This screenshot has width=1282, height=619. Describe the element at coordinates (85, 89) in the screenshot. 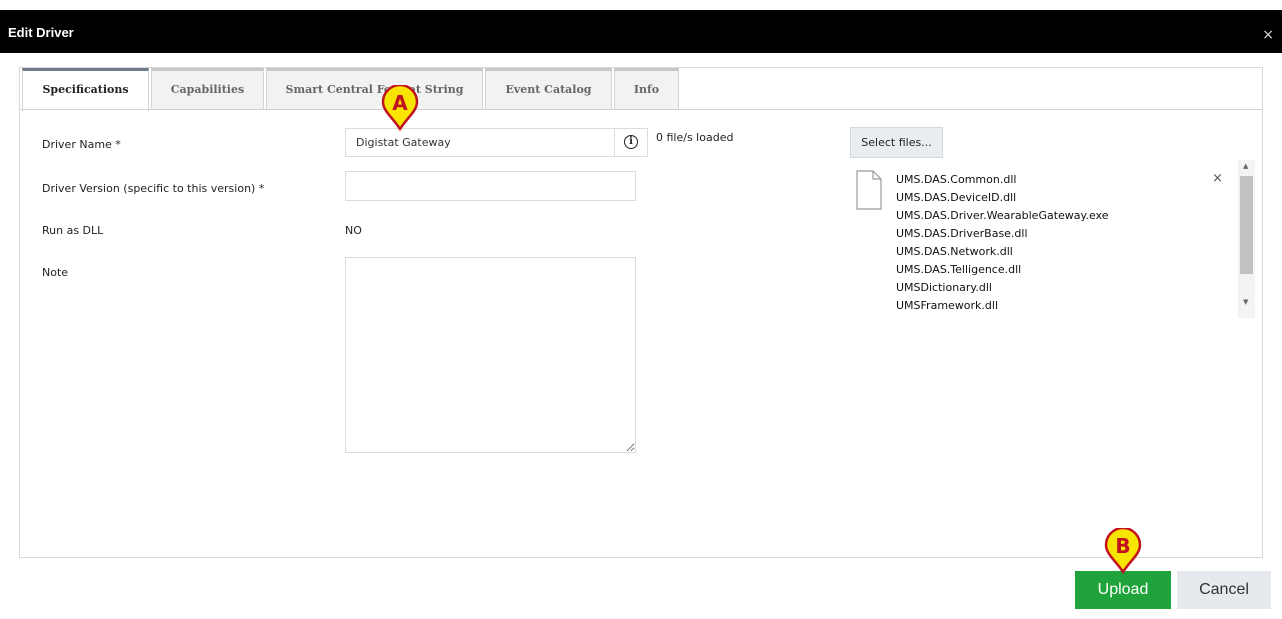

I see `tab-specifications: Specifications` at that location.